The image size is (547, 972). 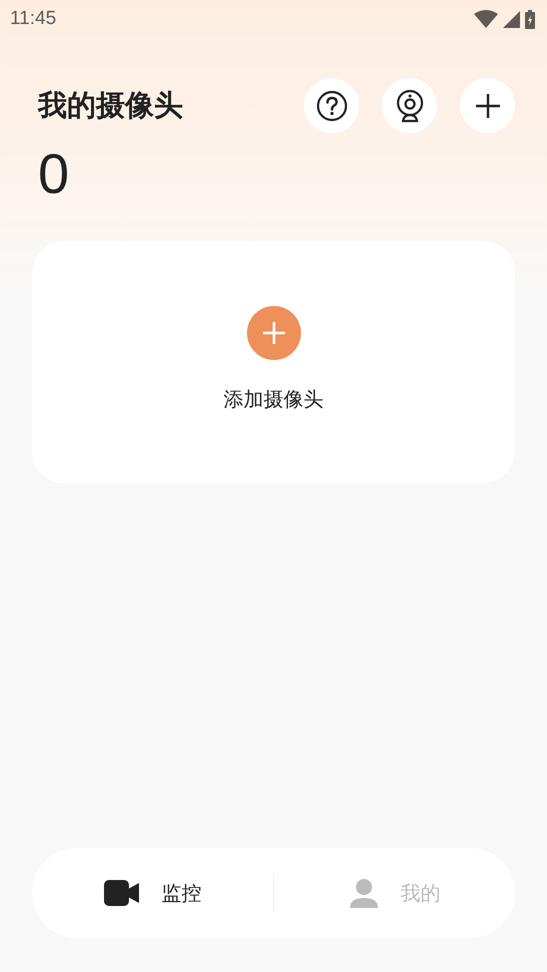 I want to click on help-icon, so click(x=332, y=106).